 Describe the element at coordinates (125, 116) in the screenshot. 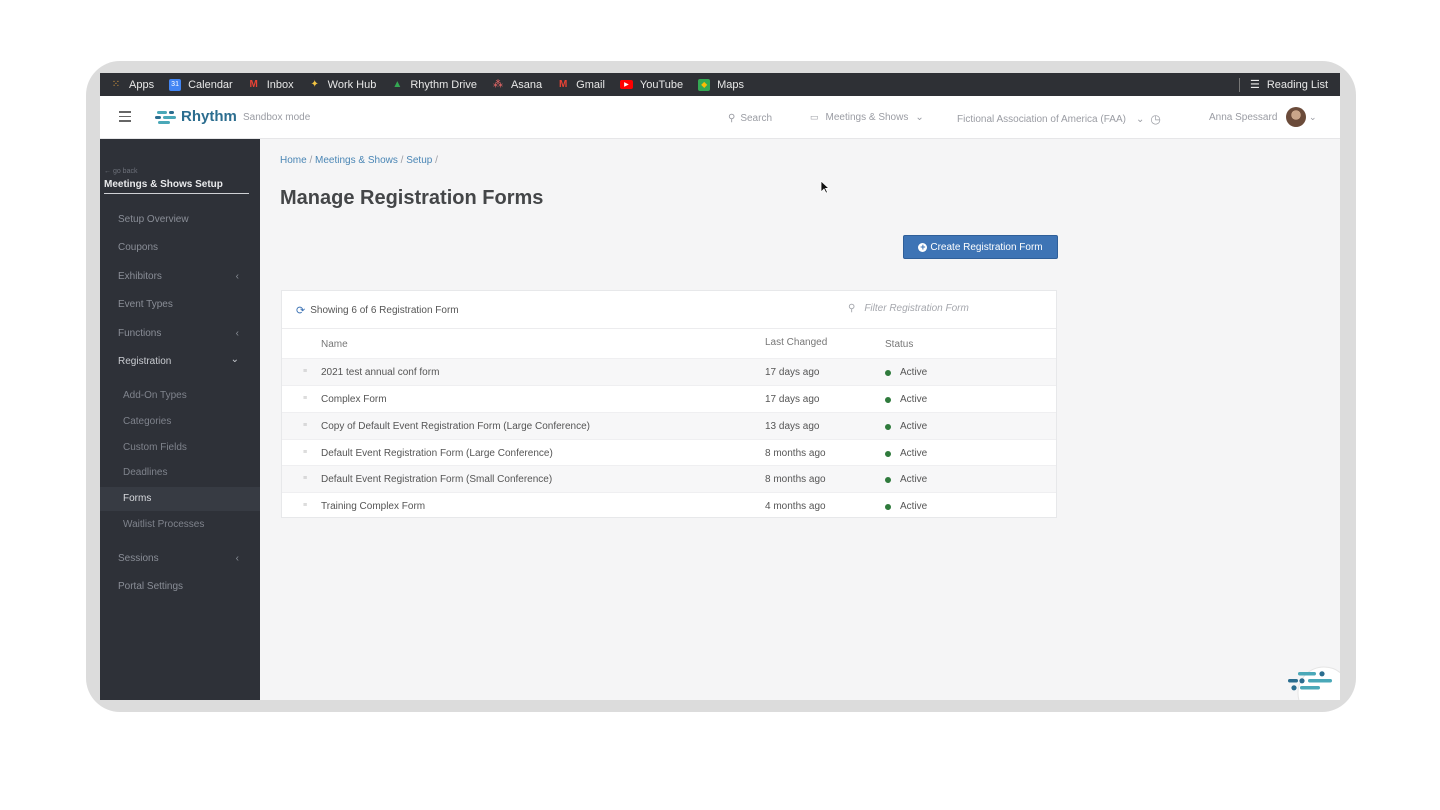

I see `menu-icon` at that location.